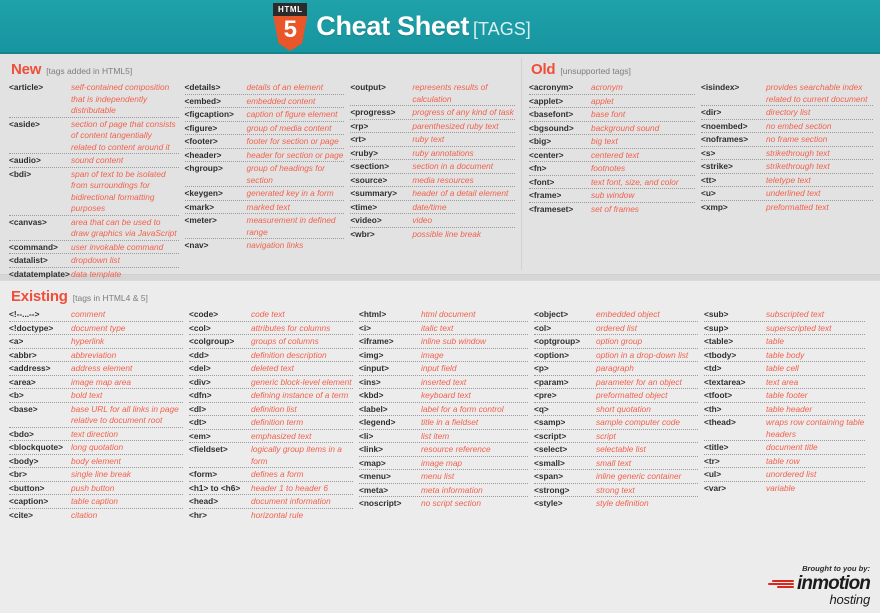 This screenshot has height=613, width=880. I want to click on tag-description: embedded content, so click(281, 100).